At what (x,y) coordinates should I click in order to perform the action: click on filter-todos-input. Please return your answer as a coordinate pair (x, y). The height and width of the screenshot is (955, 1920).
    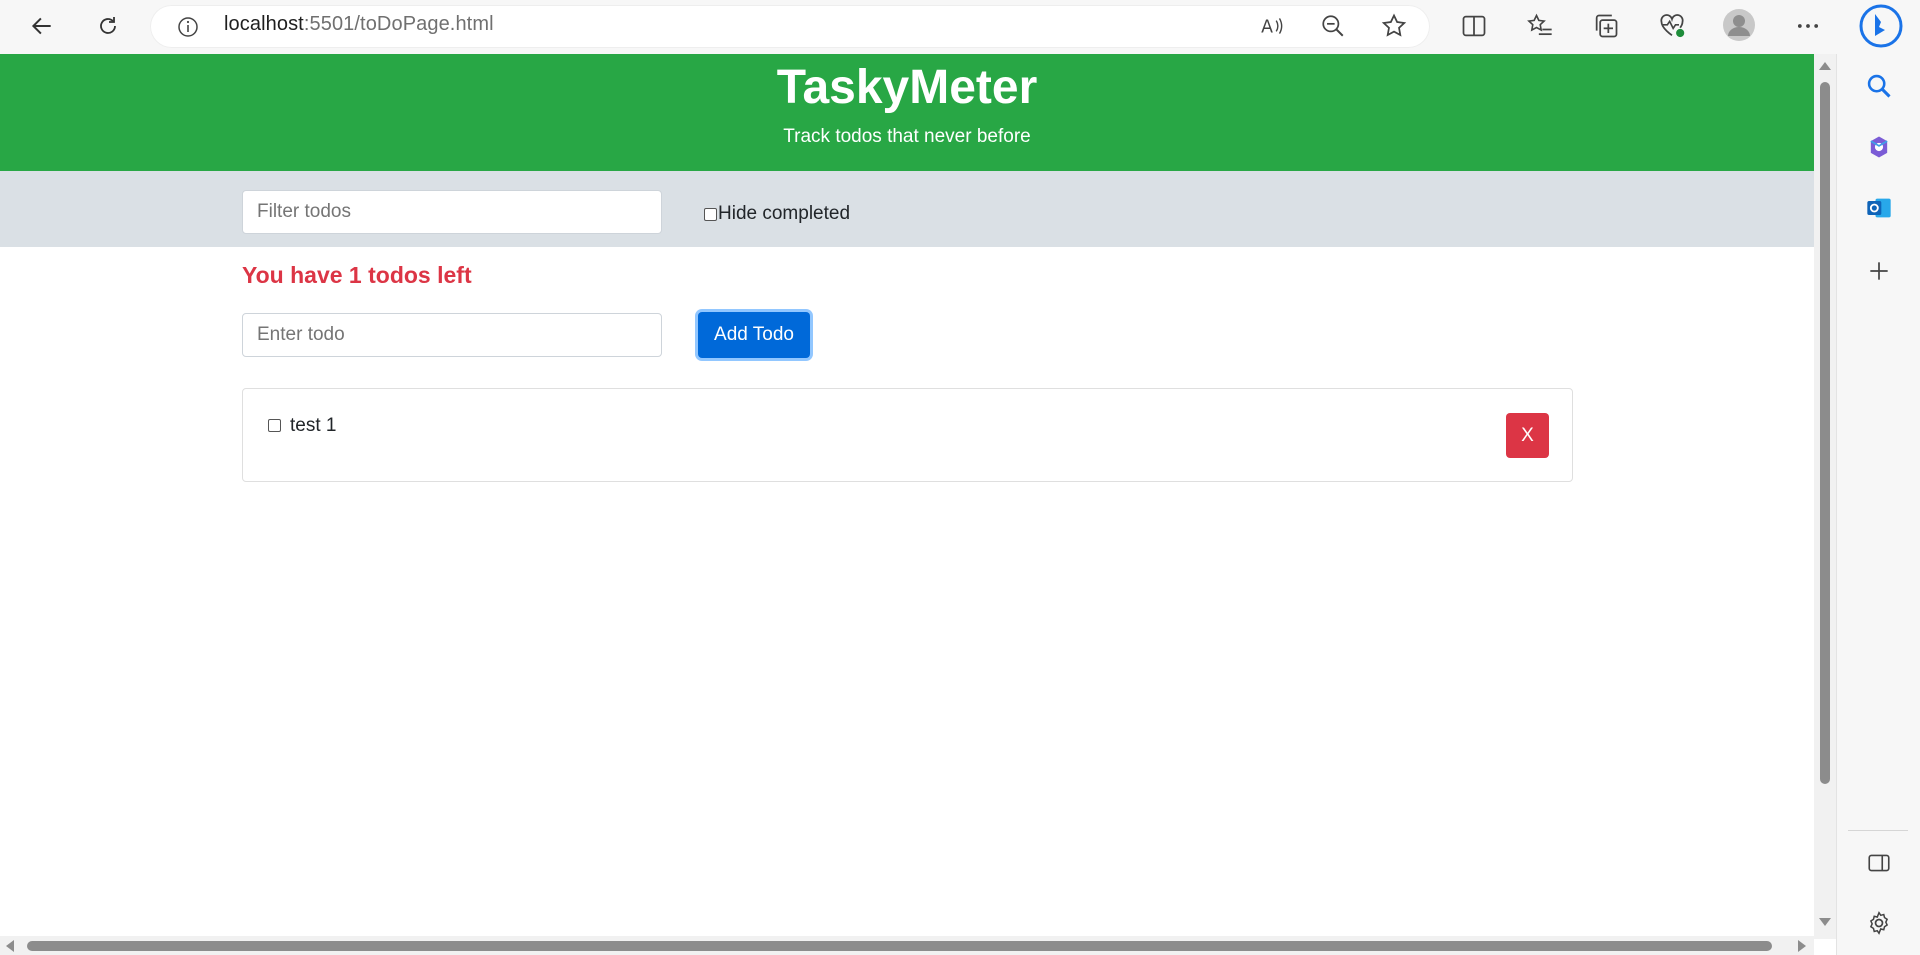
    Looking at the image, I should click on (452, 212).